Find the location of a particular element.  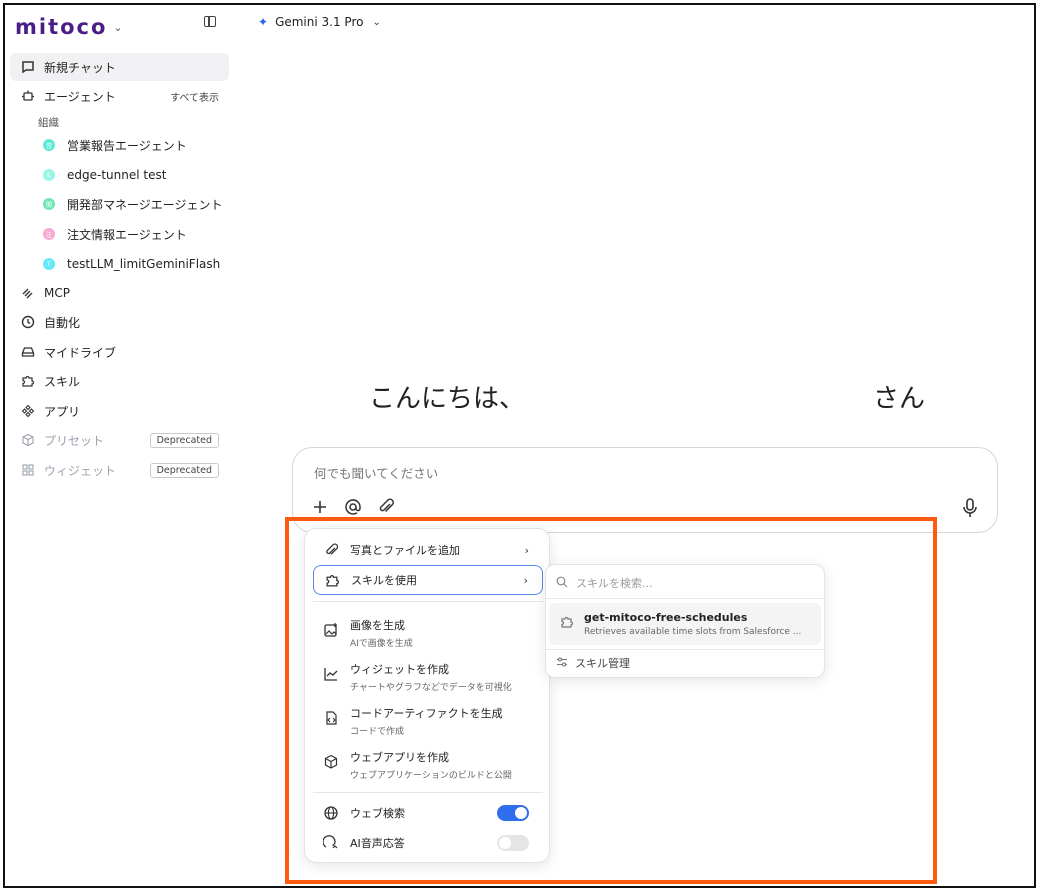

chat-input is located at coordinates (624, 473).